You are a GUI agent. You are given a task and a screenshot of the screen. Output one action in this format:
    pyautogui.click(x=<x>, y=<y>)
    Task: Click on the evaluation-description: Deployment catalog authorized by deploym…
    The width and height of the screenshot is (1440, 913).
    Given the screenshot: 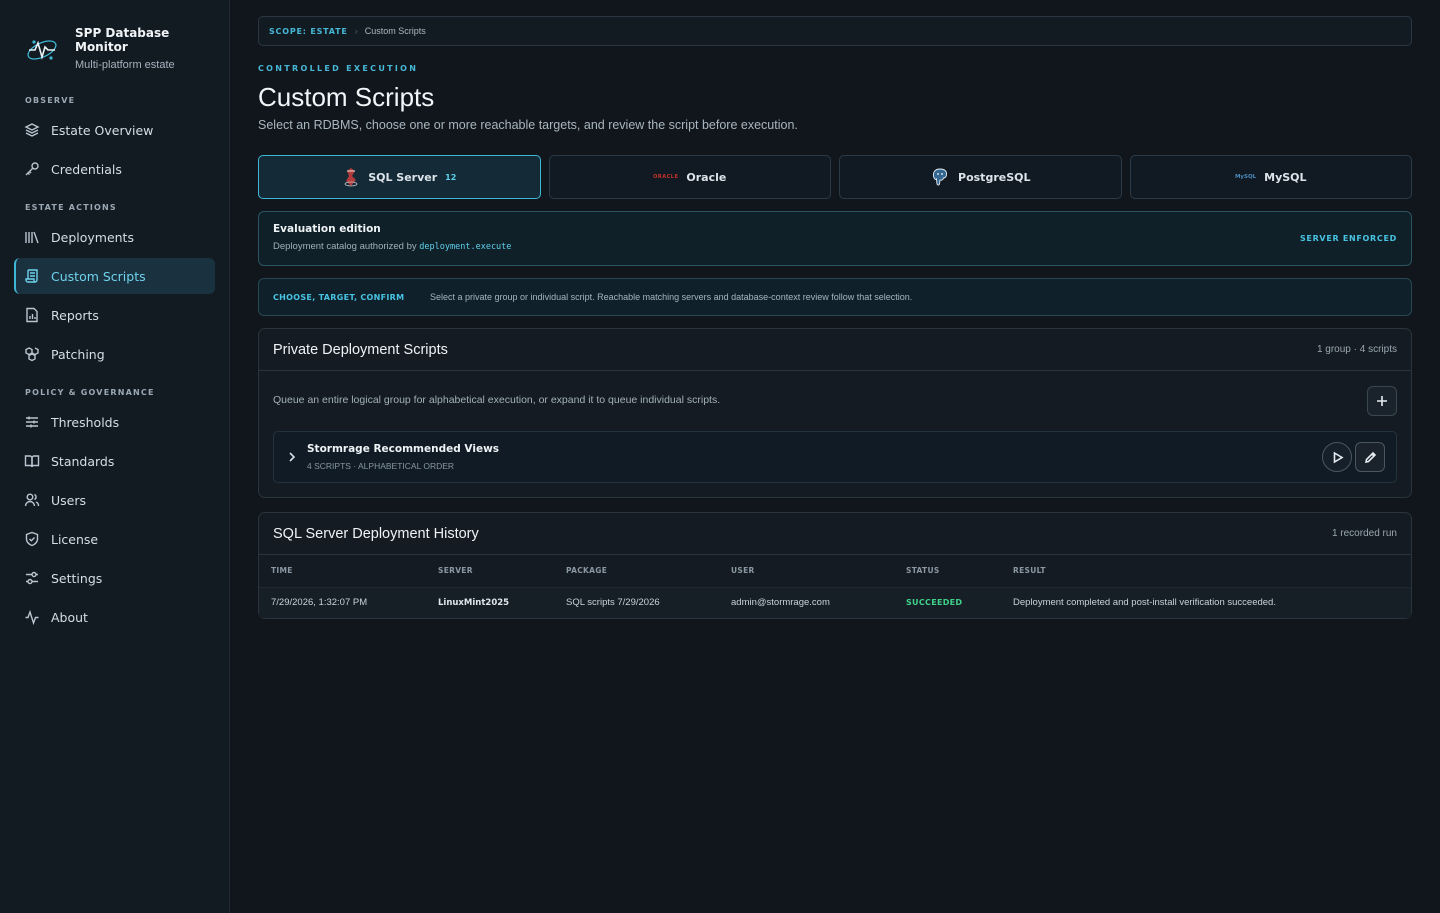 What is the action you would take?
    pyautogui.click(x=392, y=246)
    